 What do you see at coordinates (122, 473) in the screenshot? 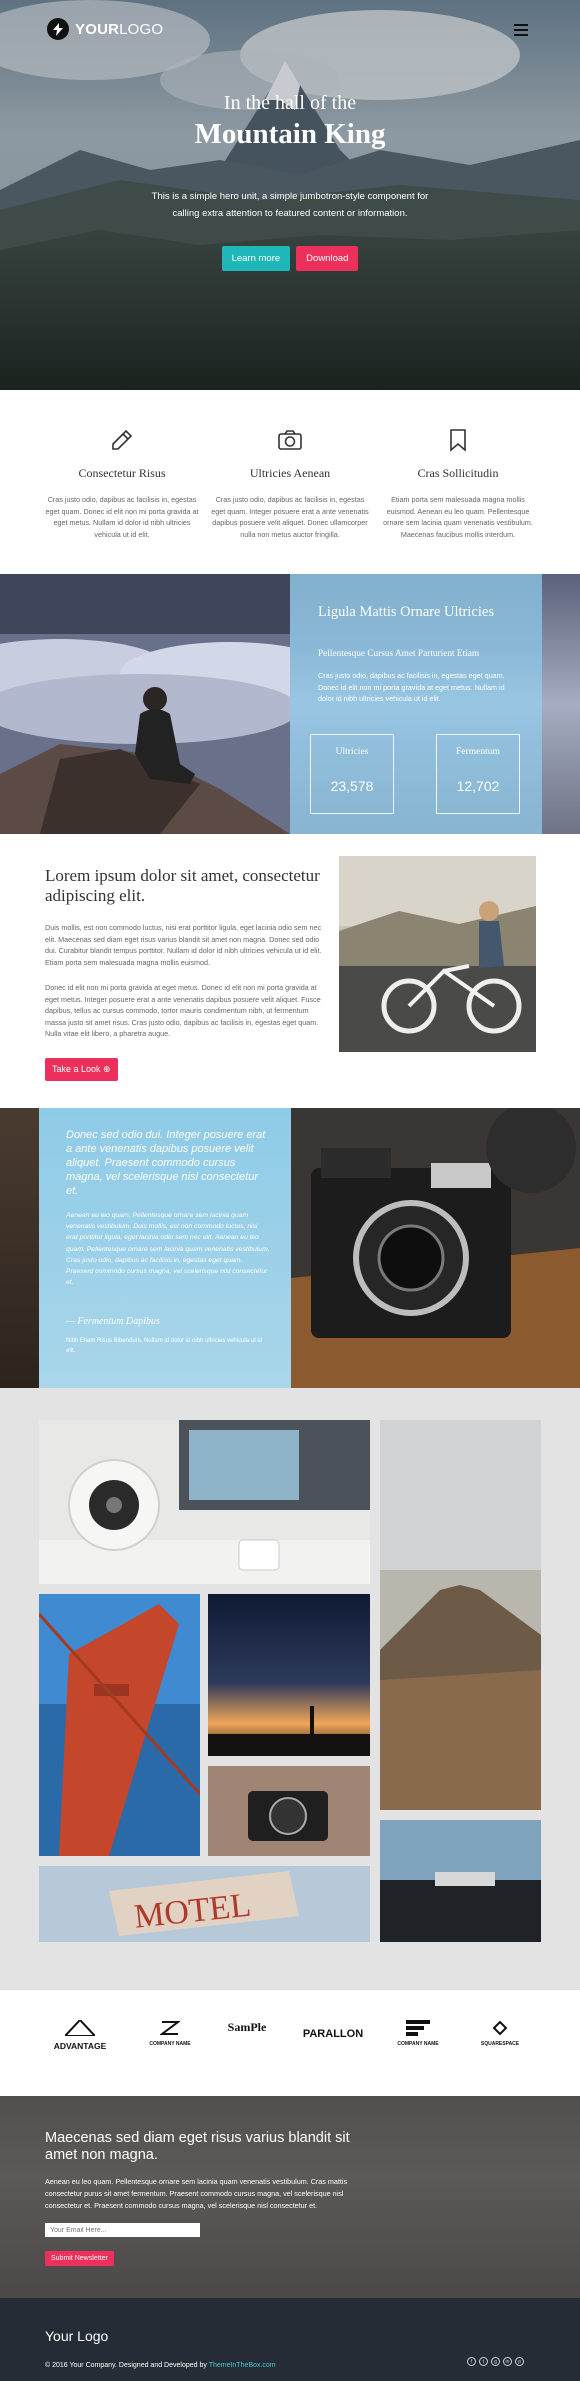
I see `feature-title: Consectetur Risus` at bounding box center [122, 473].